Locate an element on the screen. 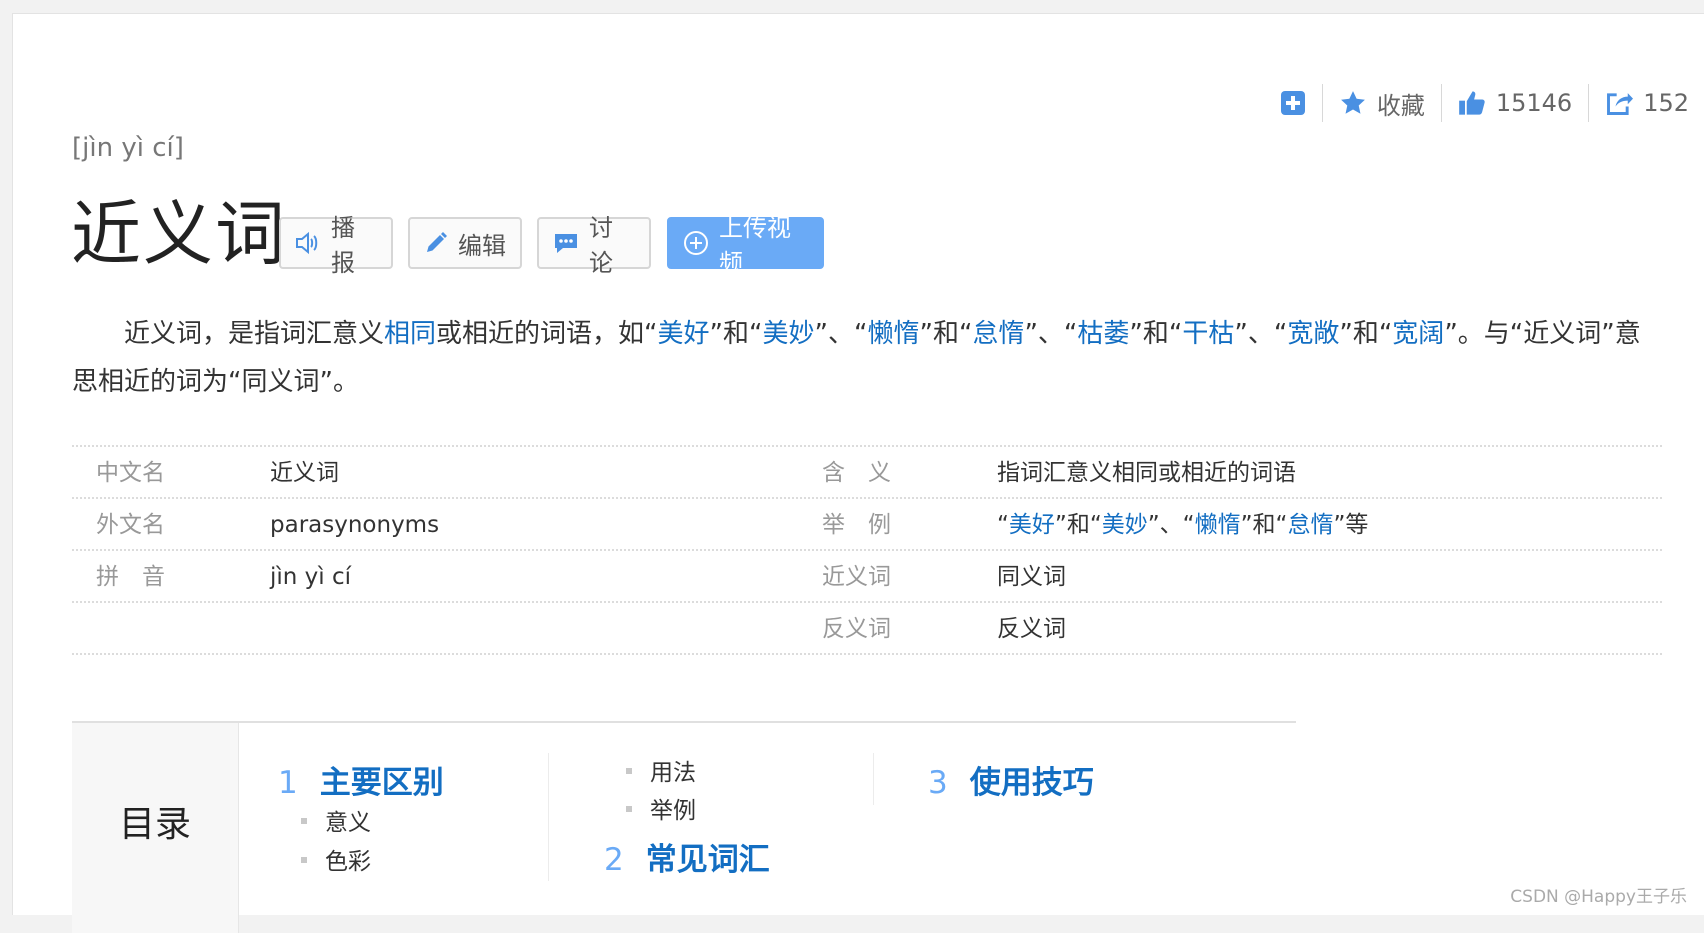 This screenshot has width=1704, height=933. term-link: 宽敞 is located at coordinates (1313, 334).